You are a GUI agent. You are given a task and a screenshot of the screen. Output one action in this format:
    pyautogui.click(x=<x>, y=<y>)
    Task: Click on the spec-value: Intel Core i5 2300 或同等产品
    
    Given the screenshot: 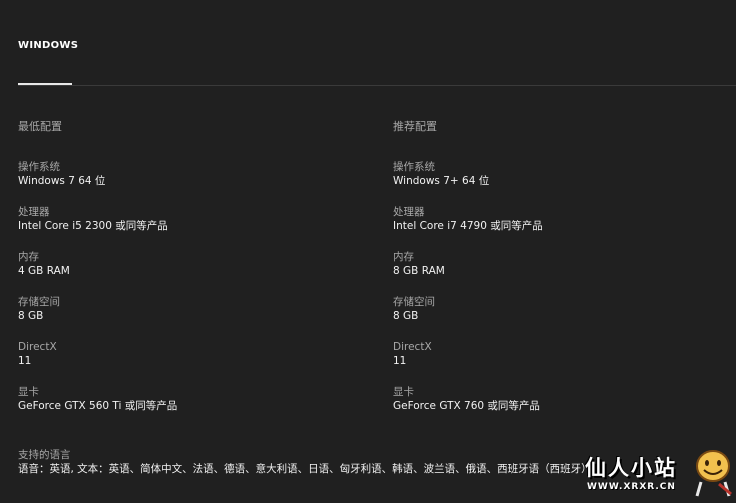 What is the action you would take?
    pyautogui.click(x=93, y=226)
    